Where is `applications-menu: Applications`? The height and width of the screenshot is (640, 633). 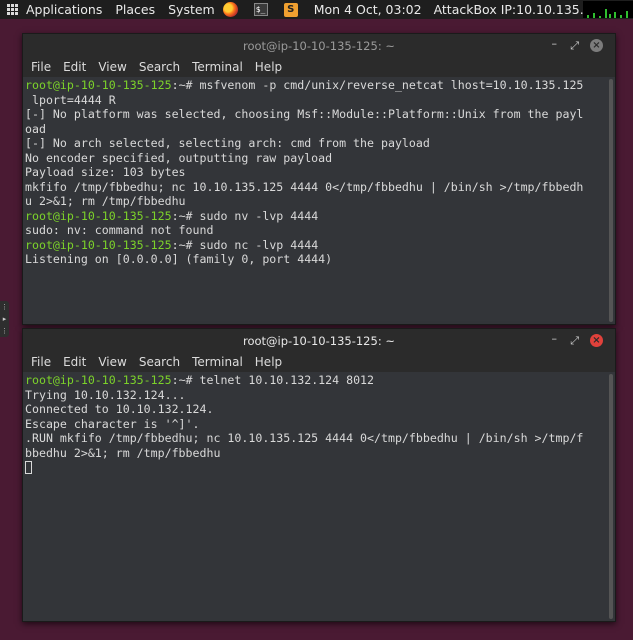 applications-menu: Applications is located at coordinates (64, 9).